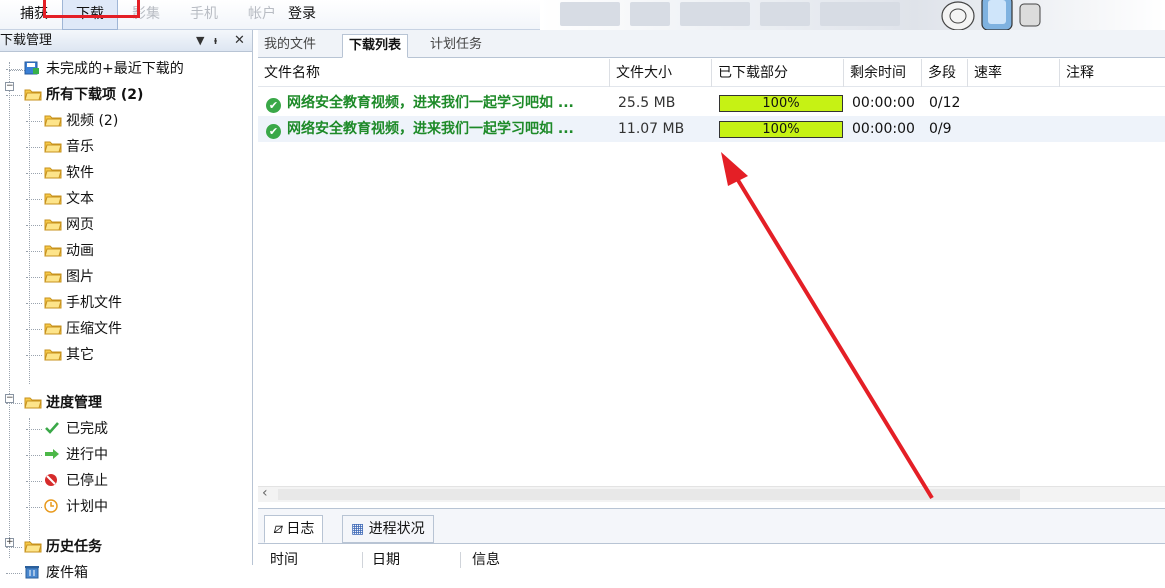 Image resolution: width=1165 pixels, height=588 pixels. Describe the element at coordinates (651, 129) in the screenshot. I see `file-size: 11.07 MB` at that location.